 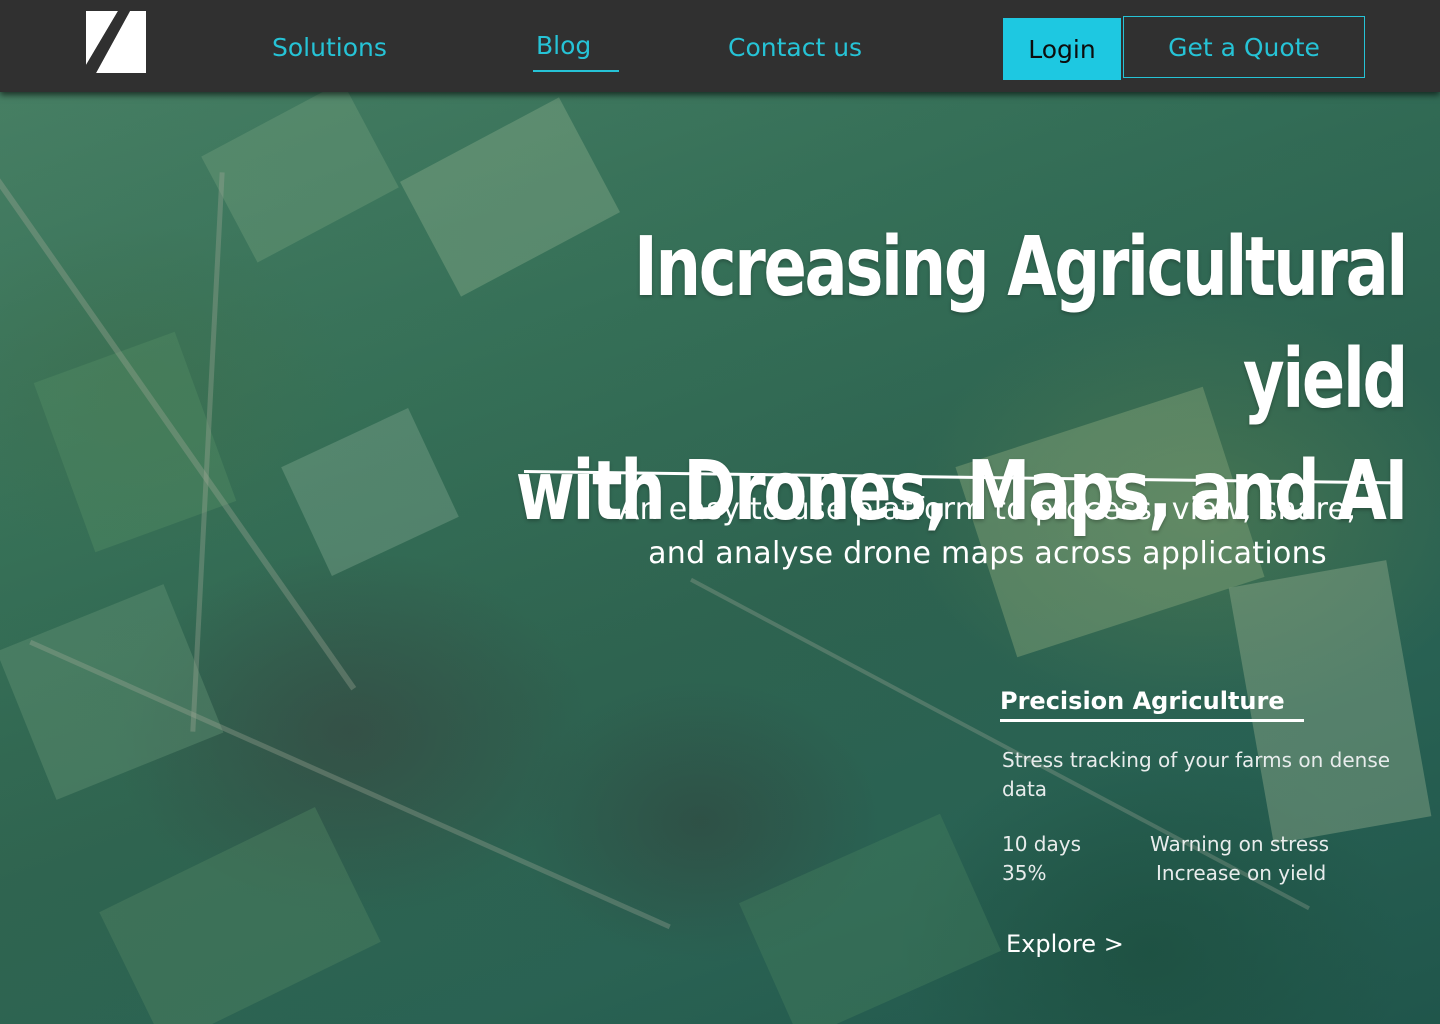 What do you see at coordinates (1142, 701) in the screenshot?
I see `feature-title: Precision Agriculture` at bounding box center [1142, 701].